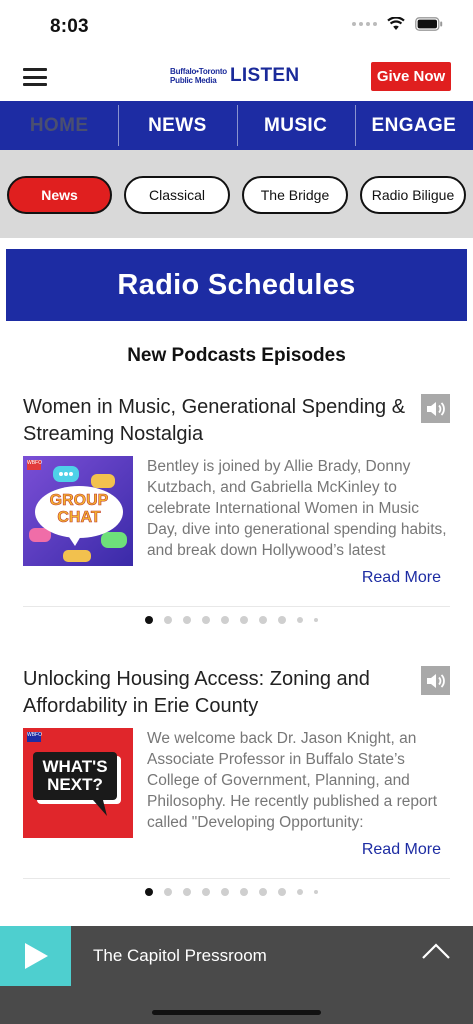  I want to click on radio-schedules-banner: Radio Schedules, so click(236, 285).